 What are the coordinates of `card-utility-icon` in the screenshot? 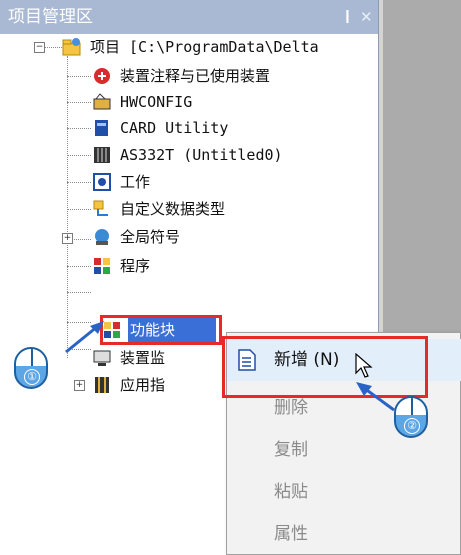 It's located at (101, 128).